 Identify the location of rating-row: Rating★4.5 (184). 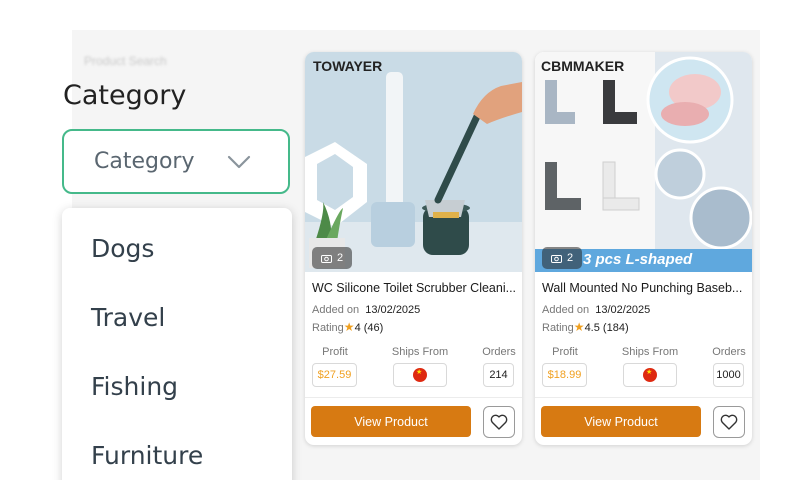
(585, 327).